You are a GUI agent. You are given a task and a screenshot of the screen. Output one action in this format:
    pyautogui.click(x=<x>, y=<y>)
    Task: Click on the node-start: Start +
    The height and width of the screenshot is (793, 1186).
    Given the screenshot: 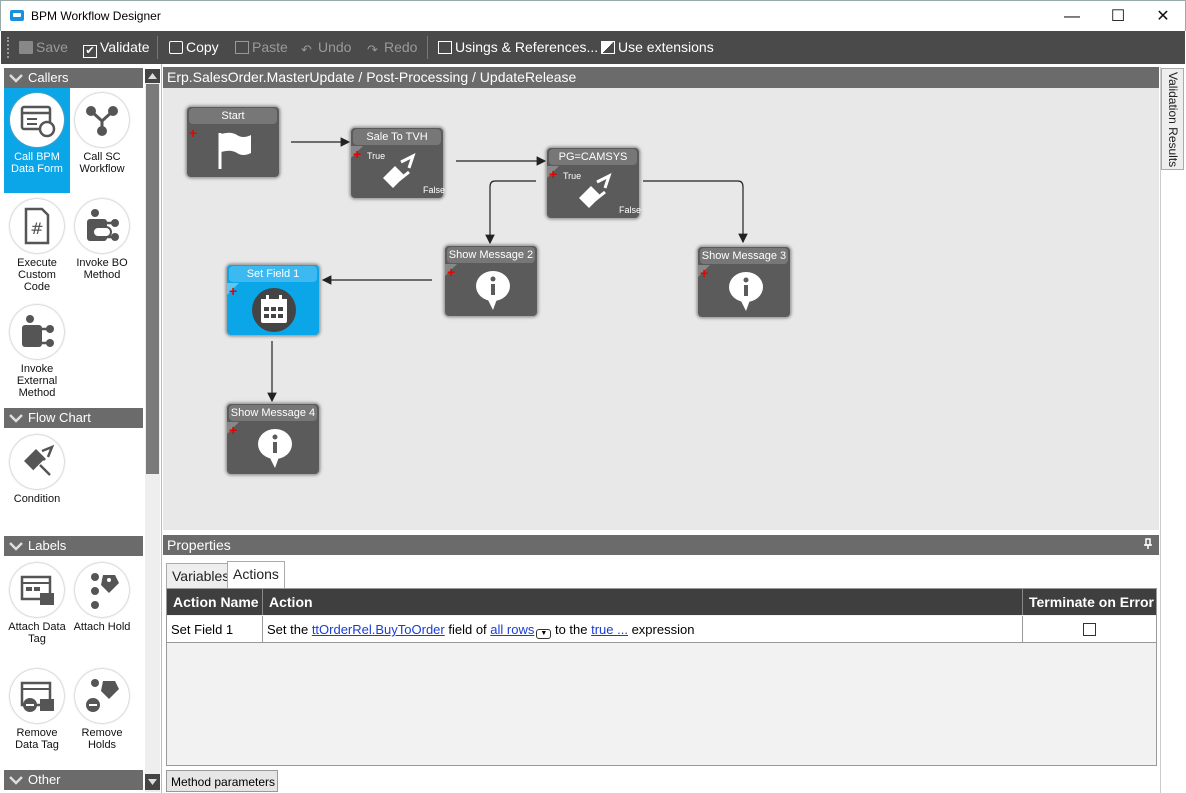 What is the action you would take?
    pyautogui.click(x=233, y=142)
    